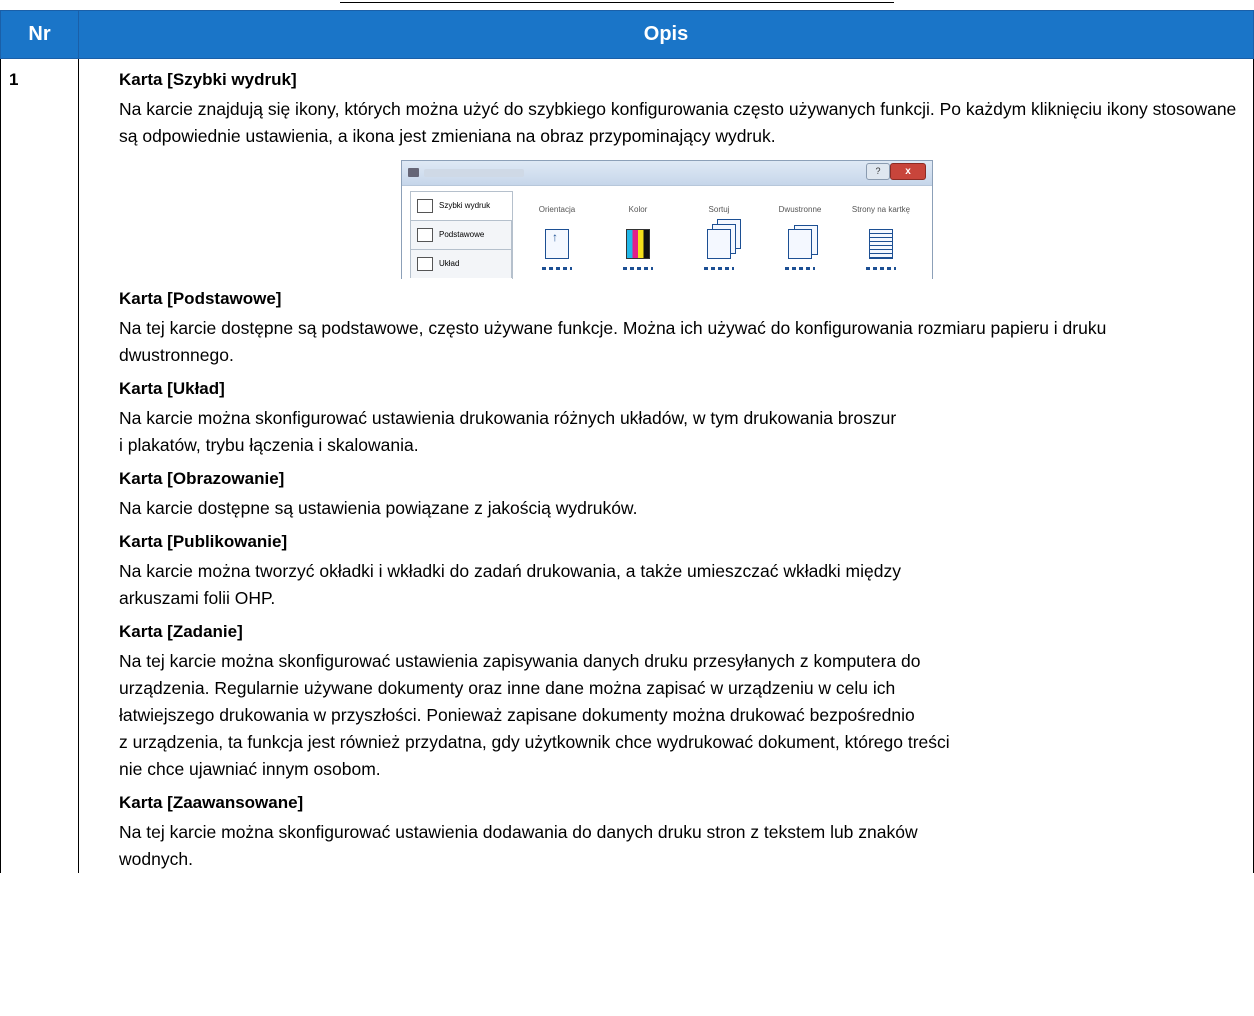 The height and width of the screenshot is (1016, 1254). What do you see at coordinates (211, 802) in the screenshot?
I see `item-title: Karta [Zaawansowane]` at bounding box center [211, 802].